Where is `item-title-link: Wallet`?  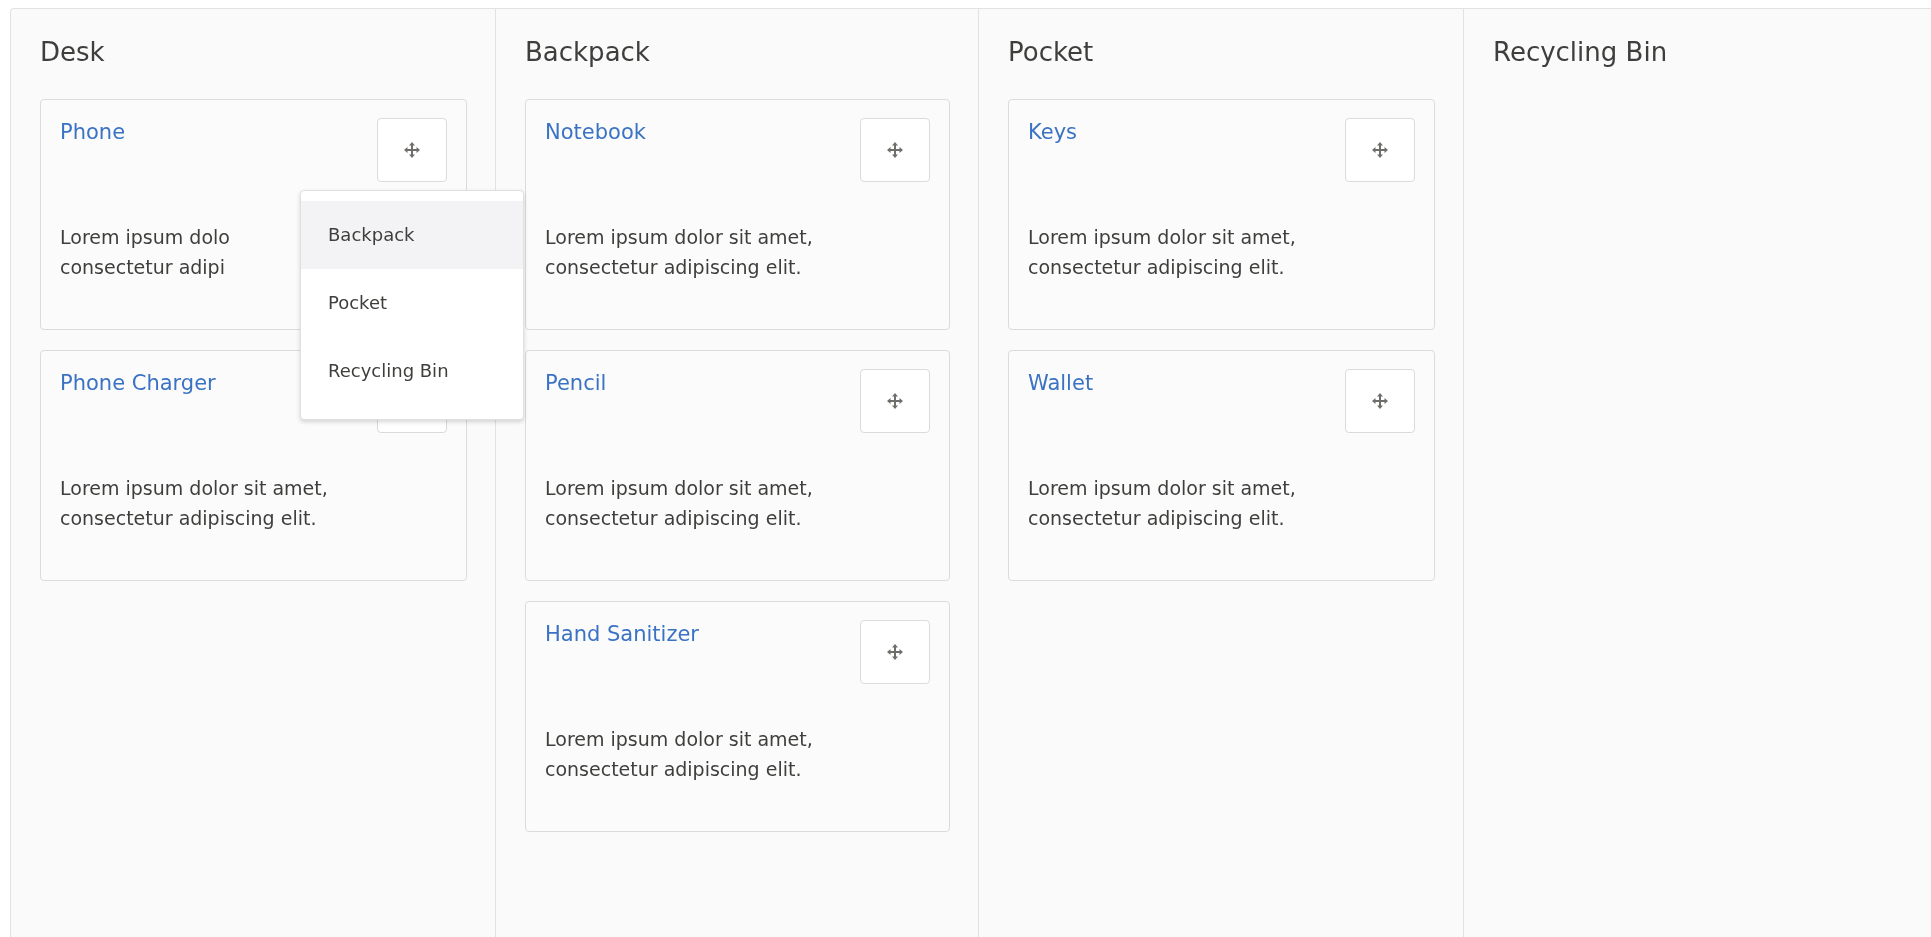
item-title-link: Wallet is located at coordinates (1061, 383).